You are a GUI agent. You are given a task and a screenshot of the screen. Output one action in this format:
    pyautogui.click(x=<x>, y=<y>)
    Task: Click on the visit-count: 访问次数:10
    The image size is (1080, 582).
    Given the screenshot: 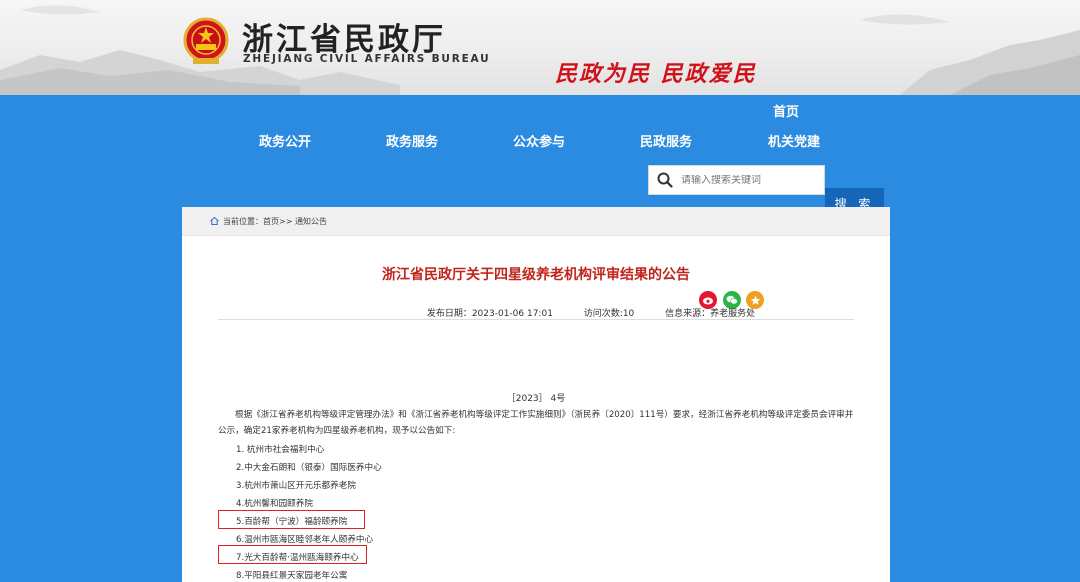 What is the action you would take?
    pyautogui.click(x=609, y=314)
    